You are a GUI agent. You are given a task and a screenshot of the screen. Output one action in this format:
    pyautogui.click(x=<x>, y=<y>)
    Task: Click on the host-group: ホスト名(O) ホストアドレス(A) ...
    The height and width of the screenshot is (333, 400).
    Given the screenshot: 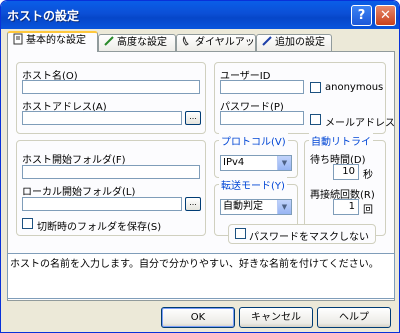 What is the action you would take?
    pyautogui.click(x=111, y=98)
    